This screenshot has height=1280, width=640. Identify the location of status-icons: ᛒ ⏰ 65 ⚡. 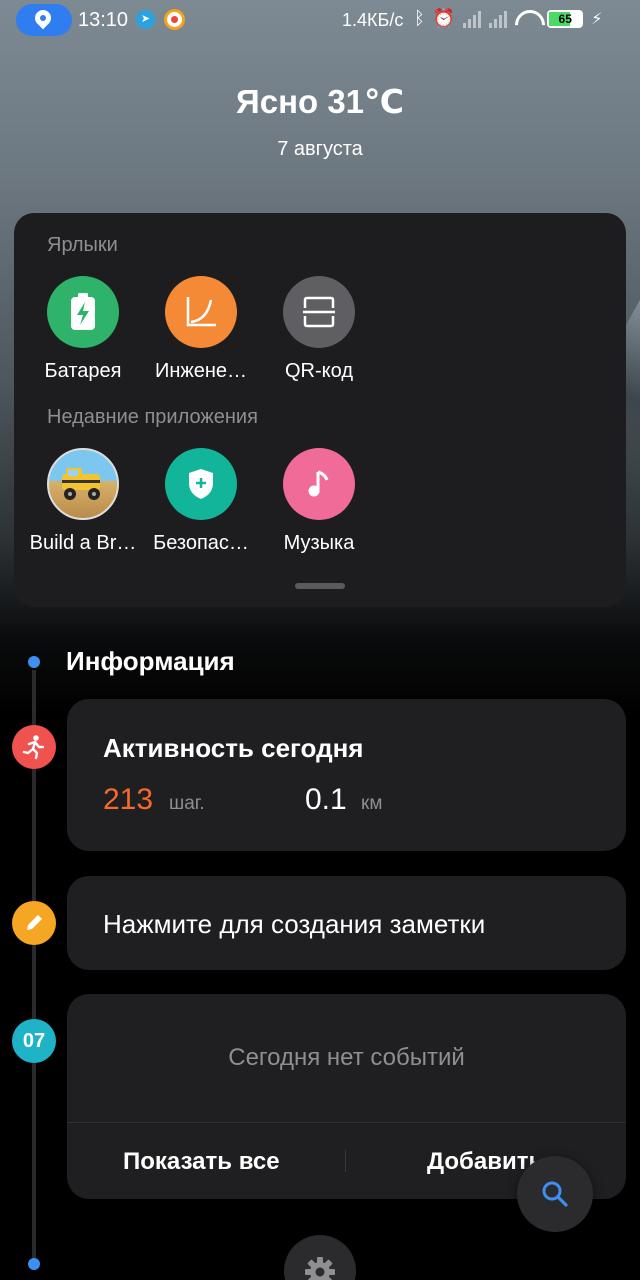
(508, 18).